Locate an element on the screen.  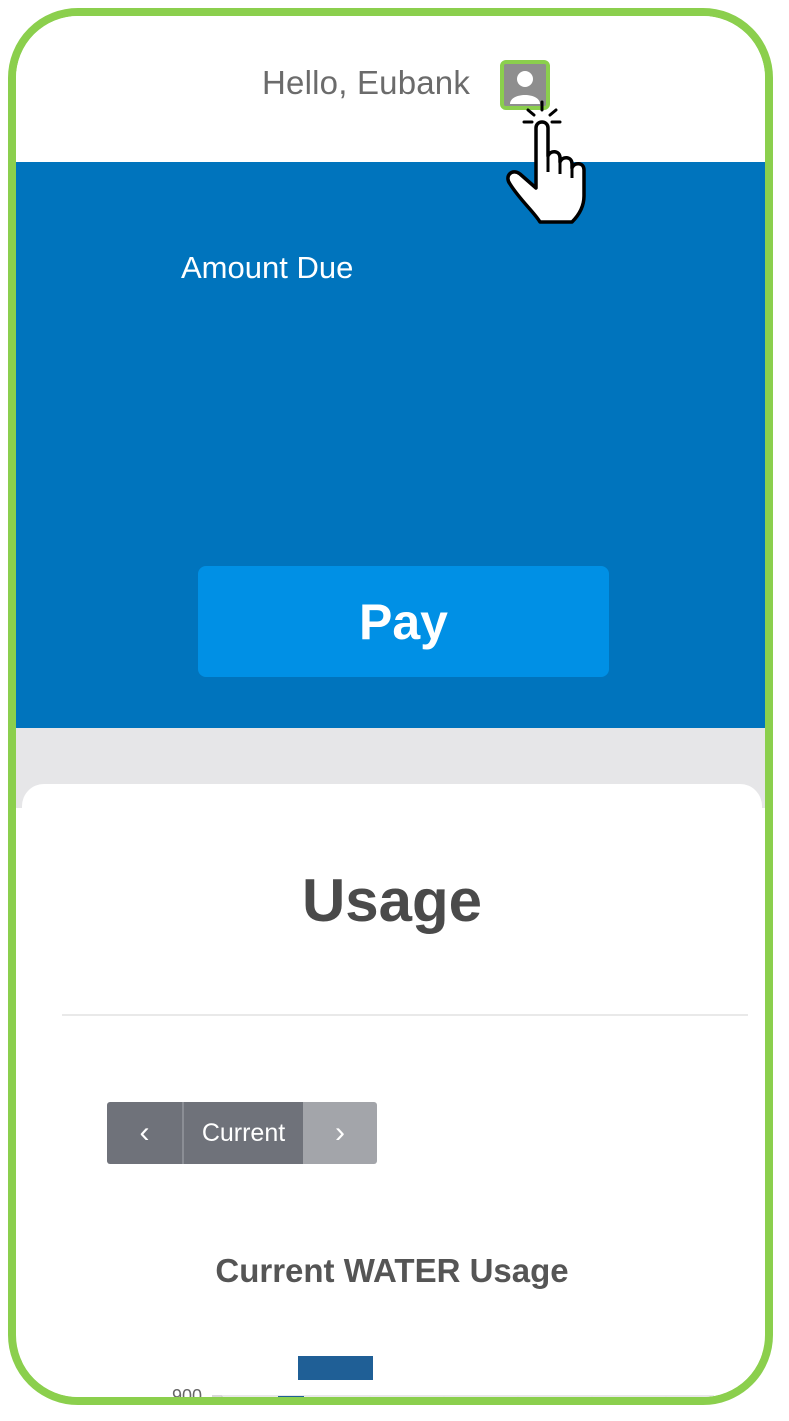
divider is located at coordinates (405, 1015).